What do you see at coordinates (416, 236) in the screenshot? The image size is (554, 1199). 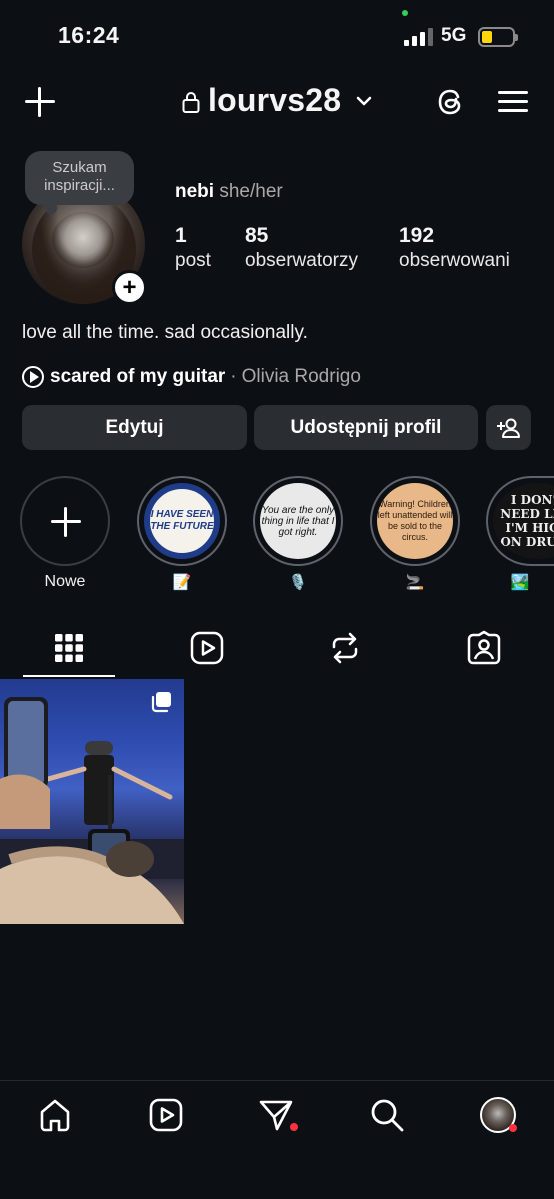 I see `following-count: 192` at bounding box center [416, 236].